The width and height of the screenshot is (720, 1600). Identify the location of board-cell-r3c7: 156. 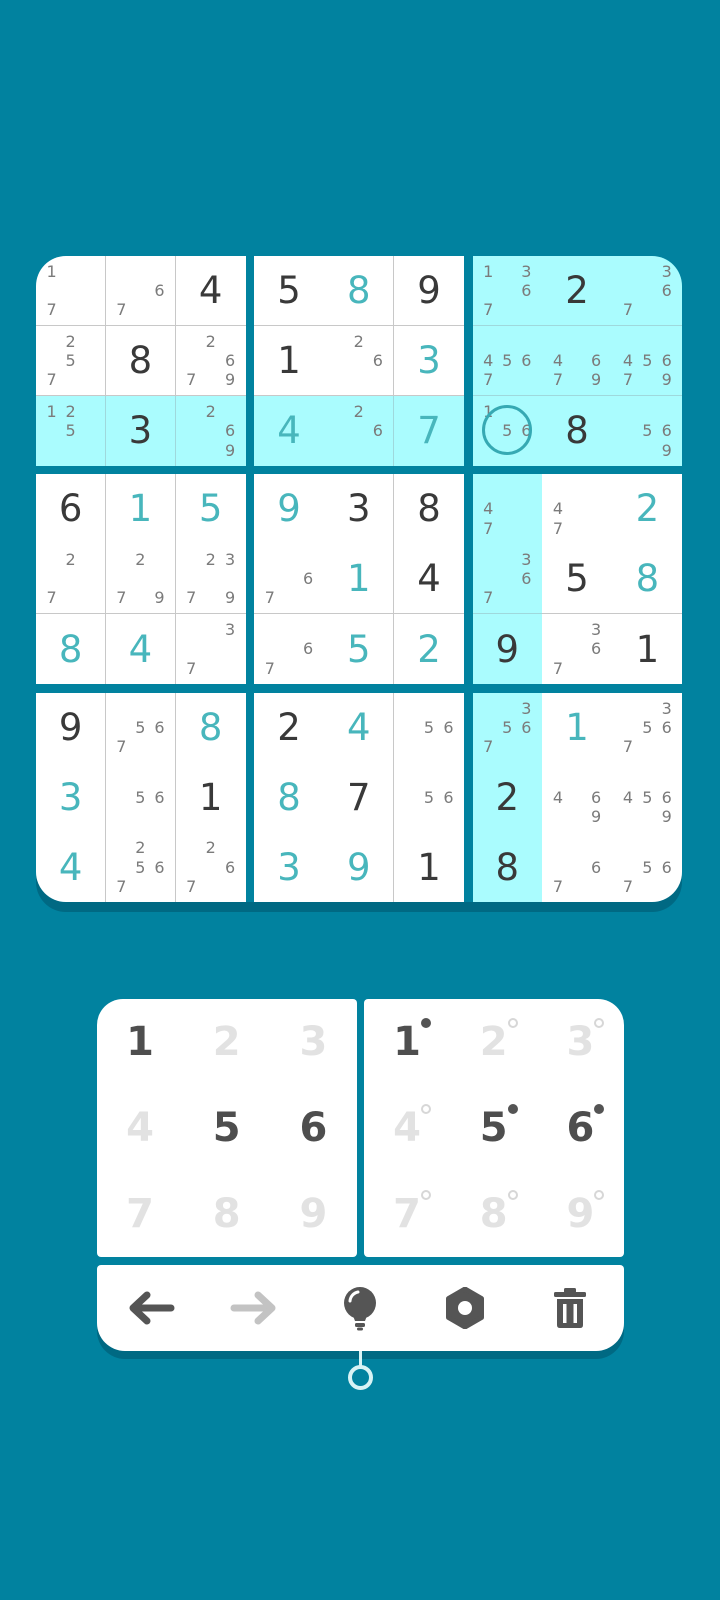
(507, 430).